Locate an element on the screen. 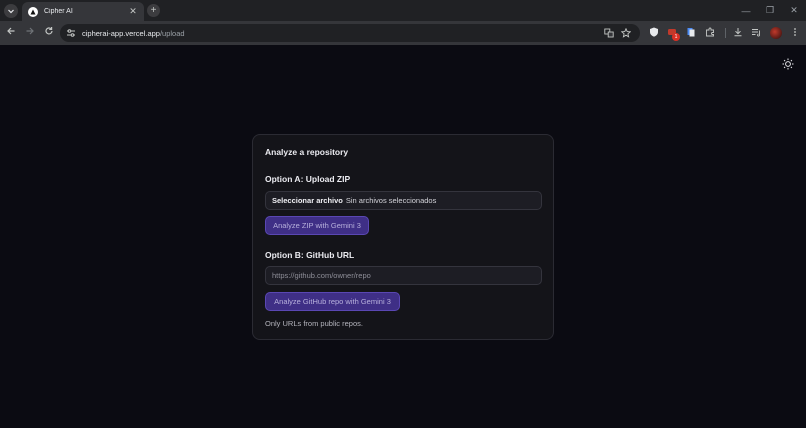 This screenshot has width=806, height=428. url-path: /upload is located at coordinates (172, 33).